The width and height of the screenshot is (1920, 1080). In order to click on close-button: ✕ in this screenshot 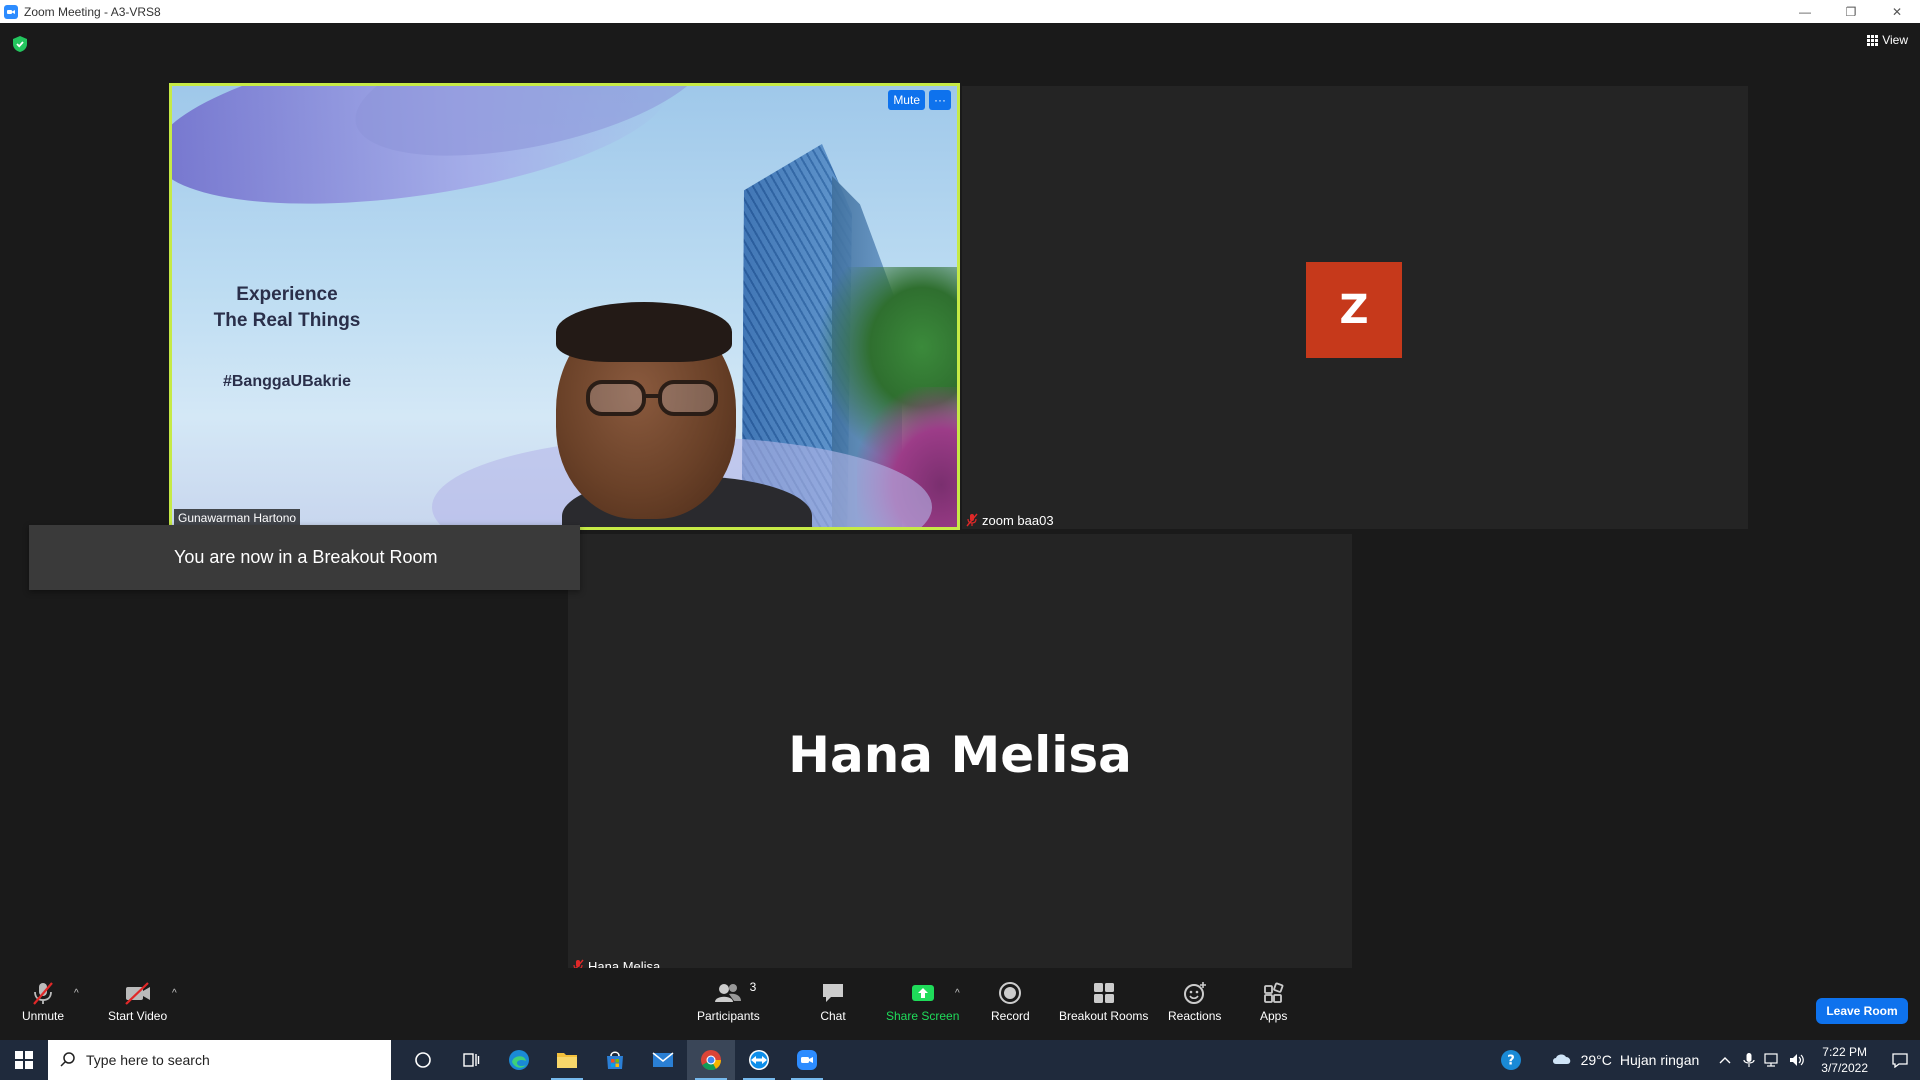, I will do `click(1897, 11)`.